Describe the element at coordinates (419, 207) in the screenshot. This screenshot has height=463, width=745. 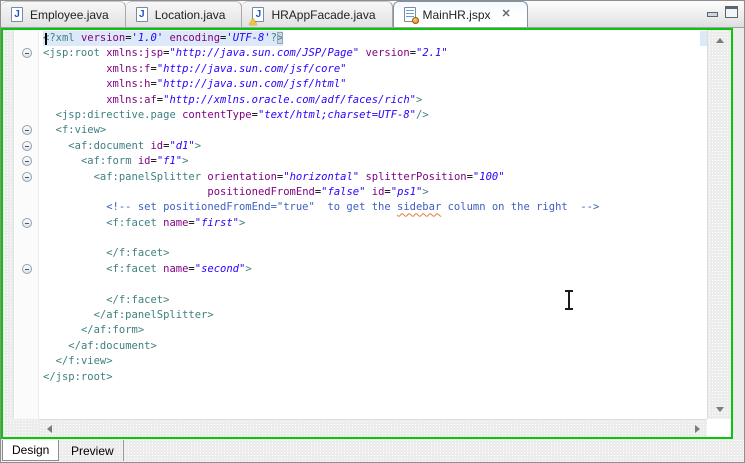
I see `code-token-misspell: sidebar` at that location.